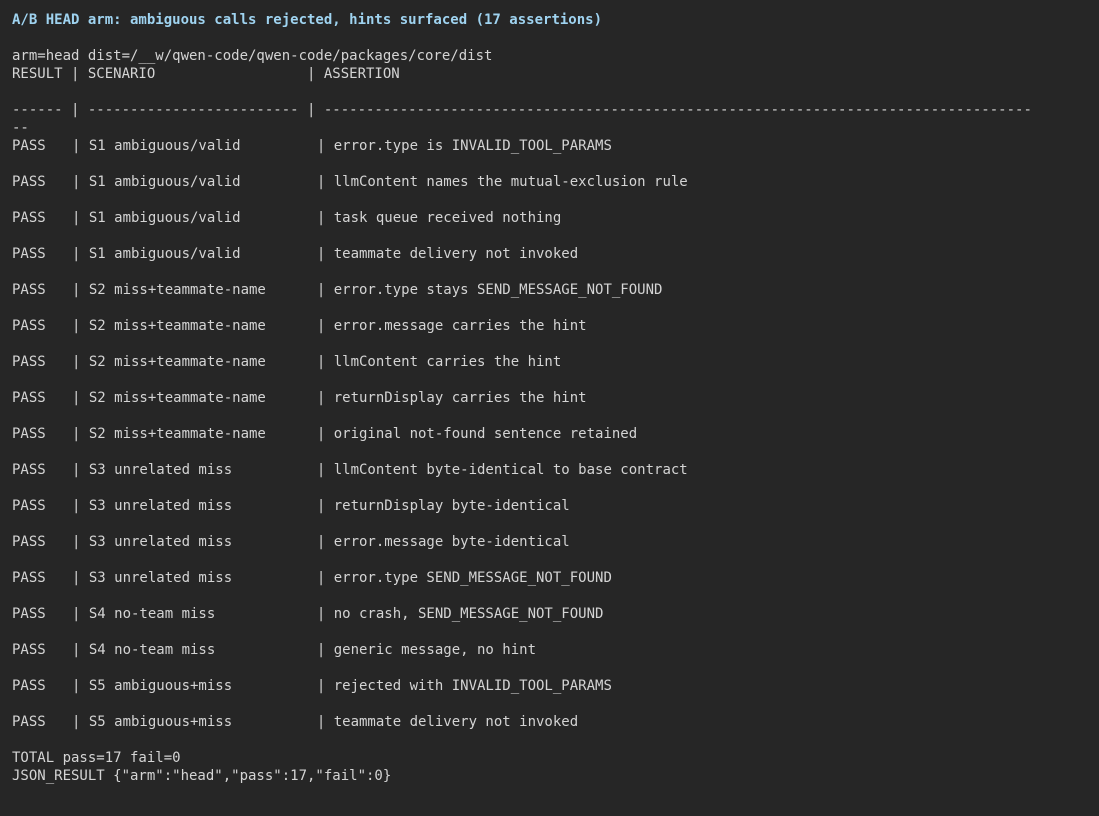 This screenshot has height=816, width=1099. What do you see at coordinates (447, 362) in the screenshot?
I see `assertion-cell: llmContent carries the hint` at bounding box center [447, 362].